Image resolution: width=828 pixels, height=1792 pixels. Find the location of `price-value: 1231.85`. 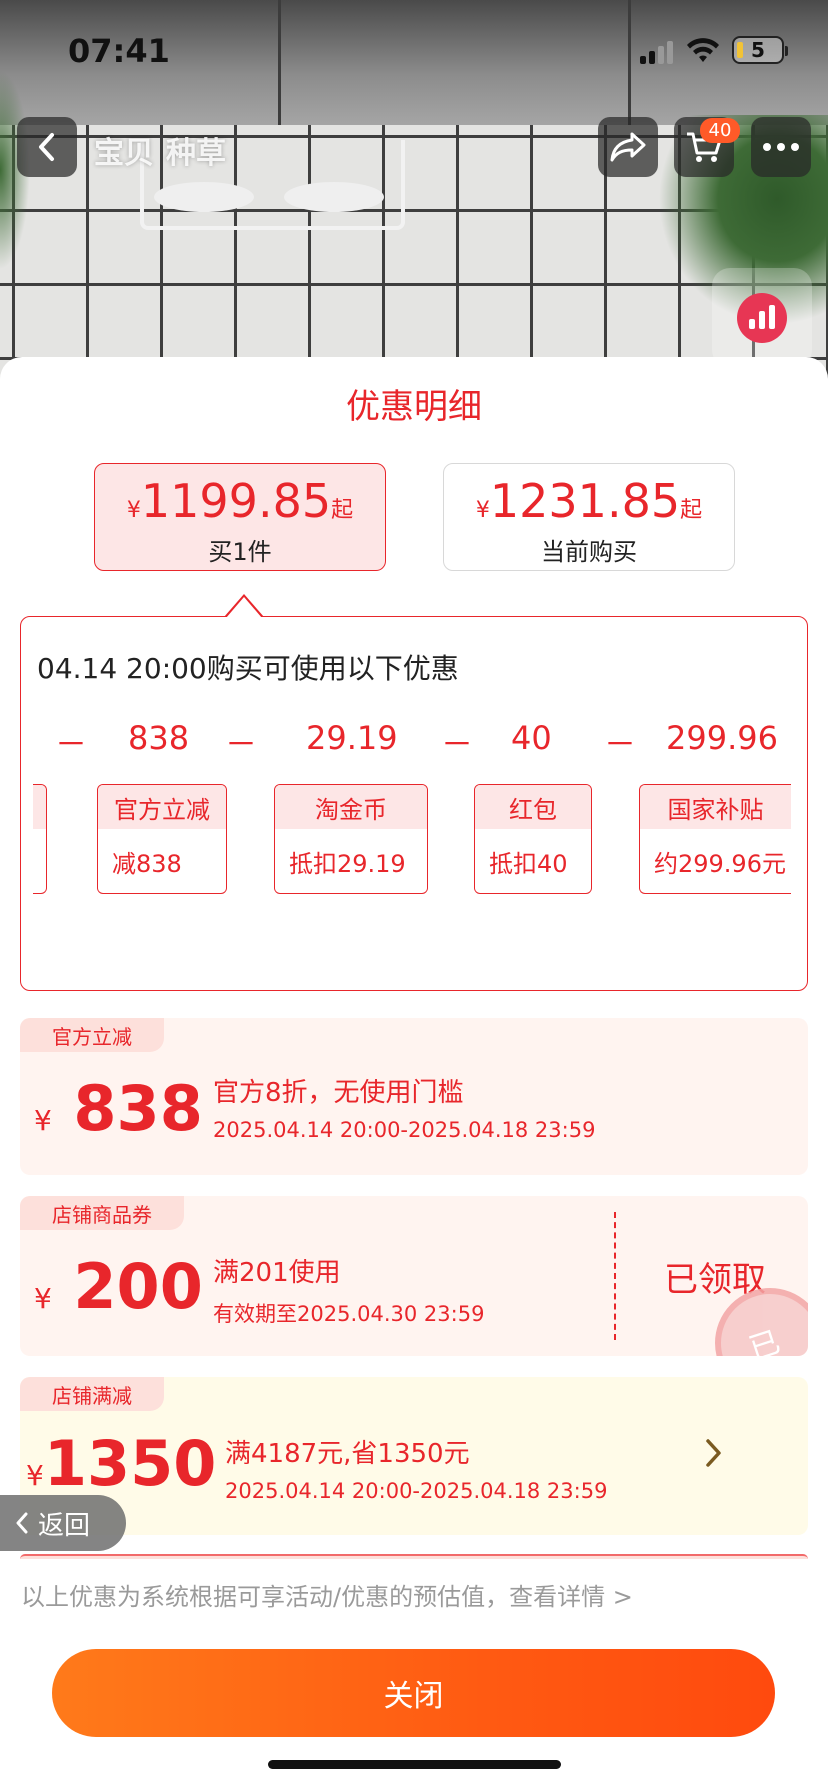

price-value: 1231.85 is located at coordinates (585, 501).